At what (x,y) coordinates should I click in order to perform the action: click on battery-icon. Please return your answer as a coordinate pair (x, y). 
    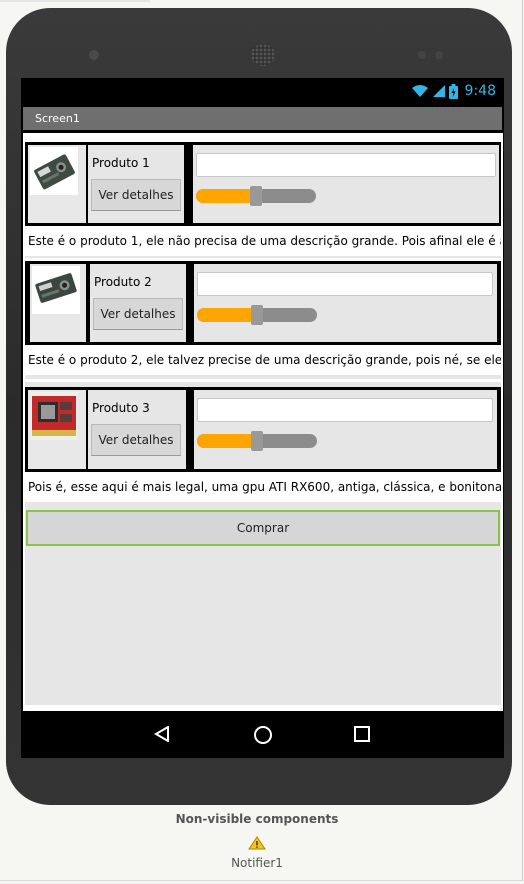
    Looking at the image, I should click on (453, 91).